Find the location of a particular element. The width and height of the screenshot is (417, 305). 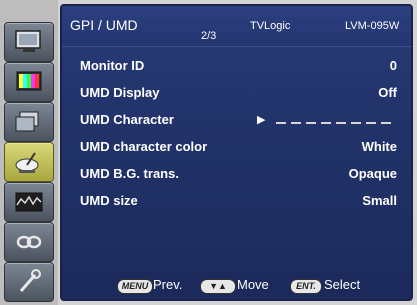

page-title: GPI / UMD is located at coordinates (104, 25).